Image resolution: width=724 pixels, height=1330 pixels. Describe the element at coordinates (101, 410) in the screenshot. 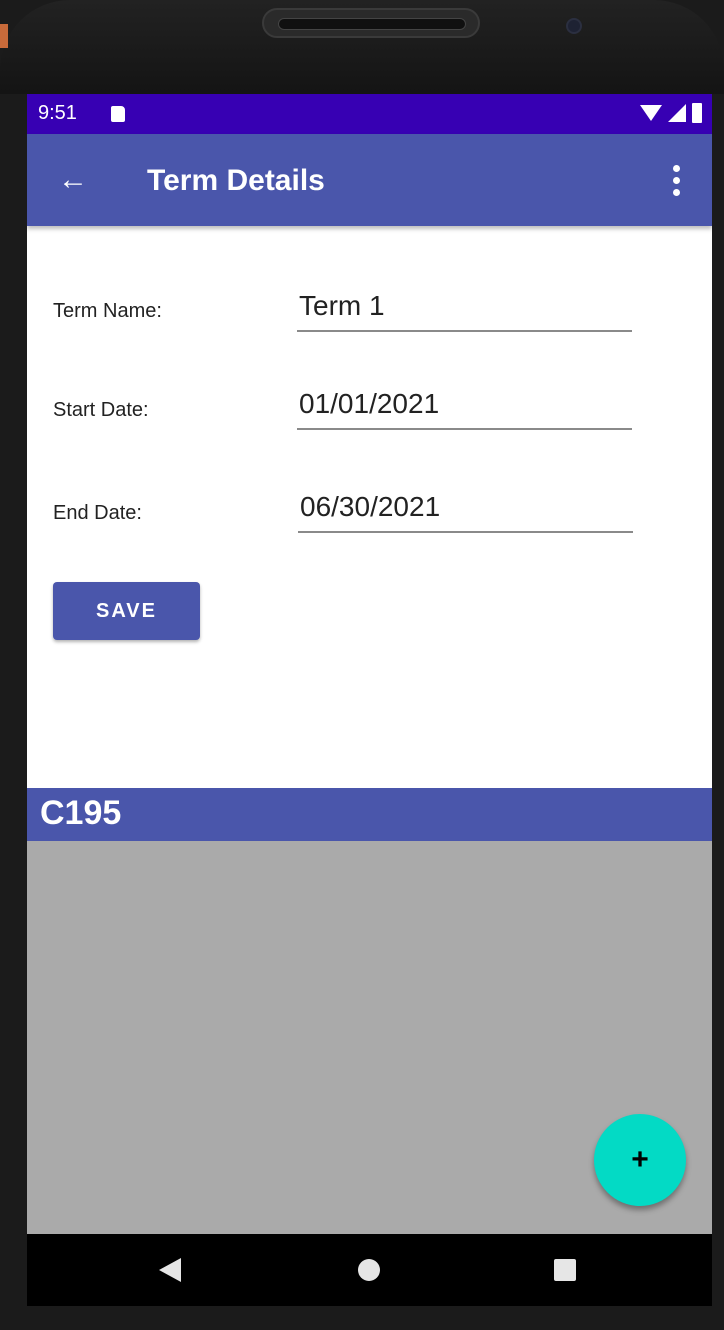

I see `start-date-label: Start Date:` at that location.